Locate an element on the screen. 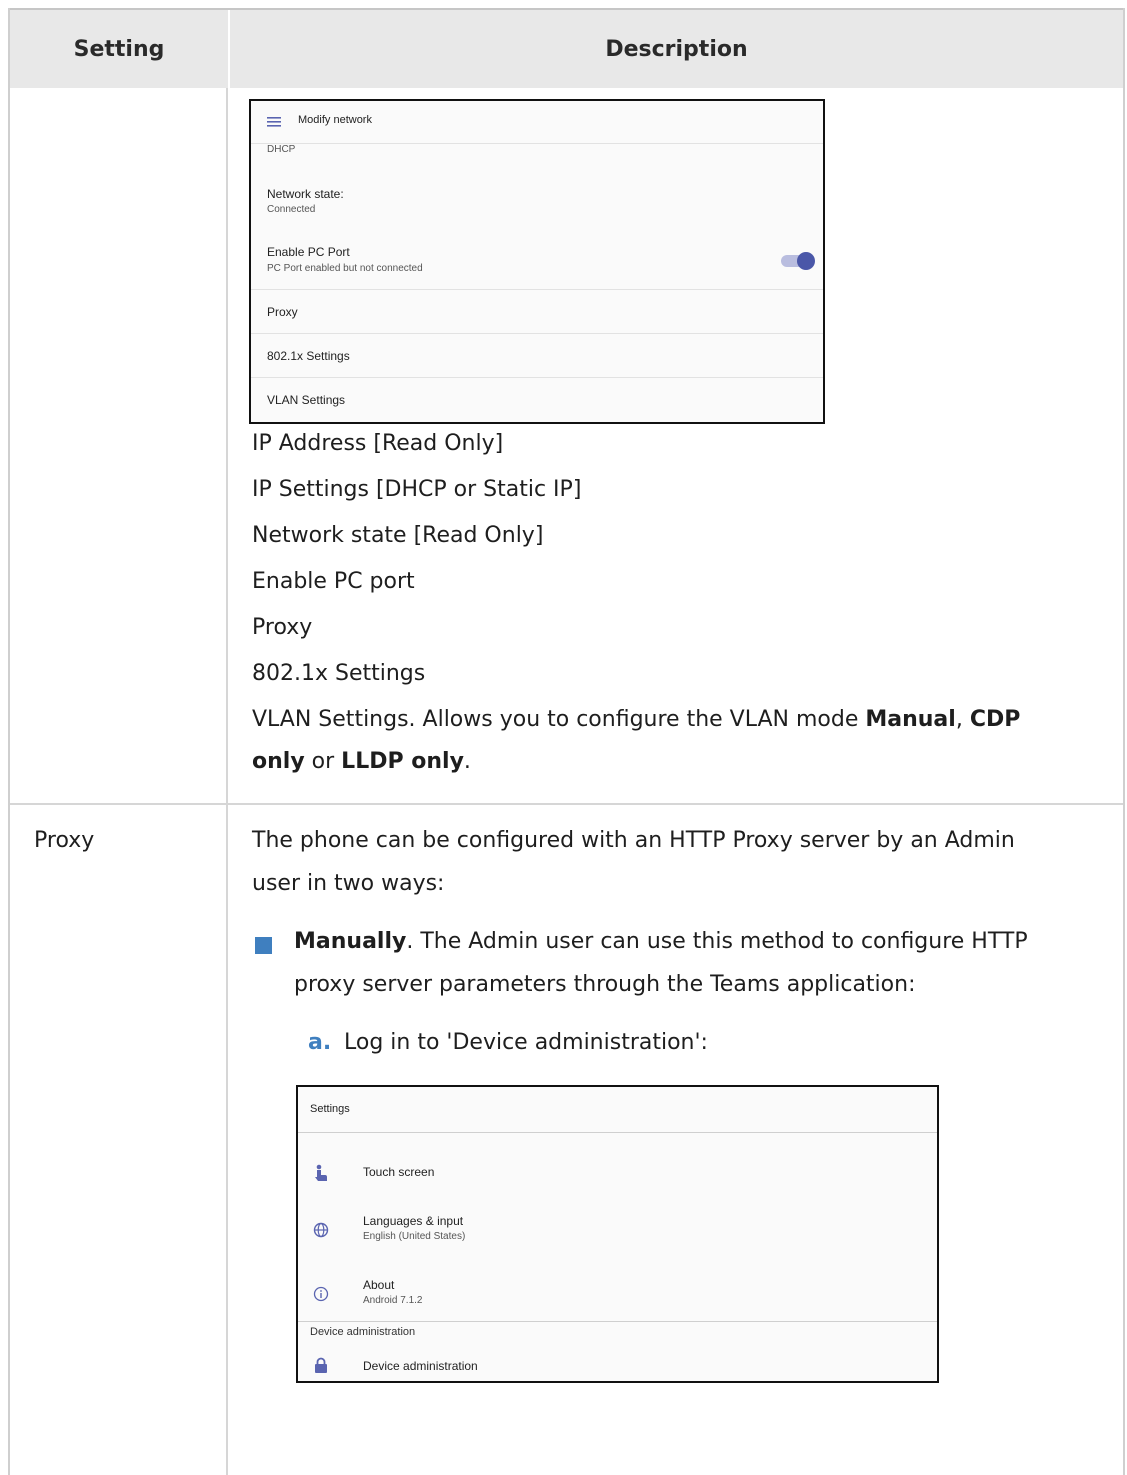  step-text: Log in to 'Device administration': is located at coordinates (526, 1042).